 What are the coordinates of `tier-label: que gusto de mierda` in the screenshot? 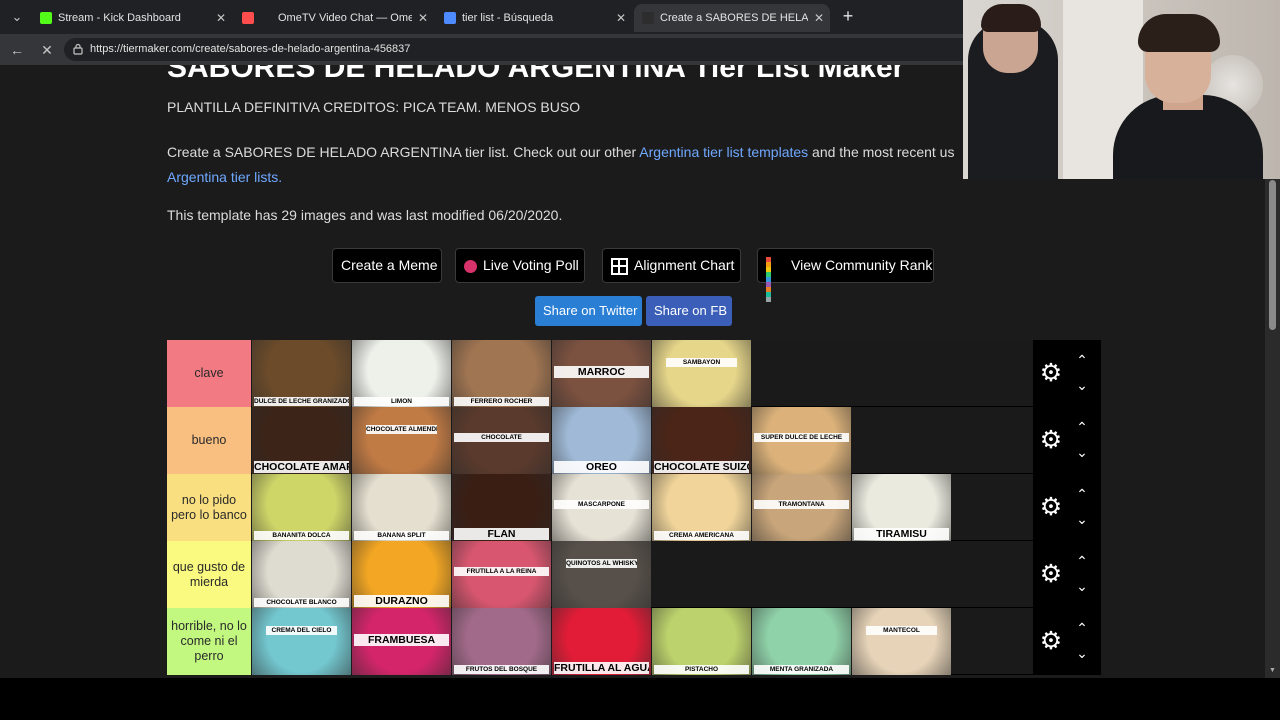 It's located at (209, 574).